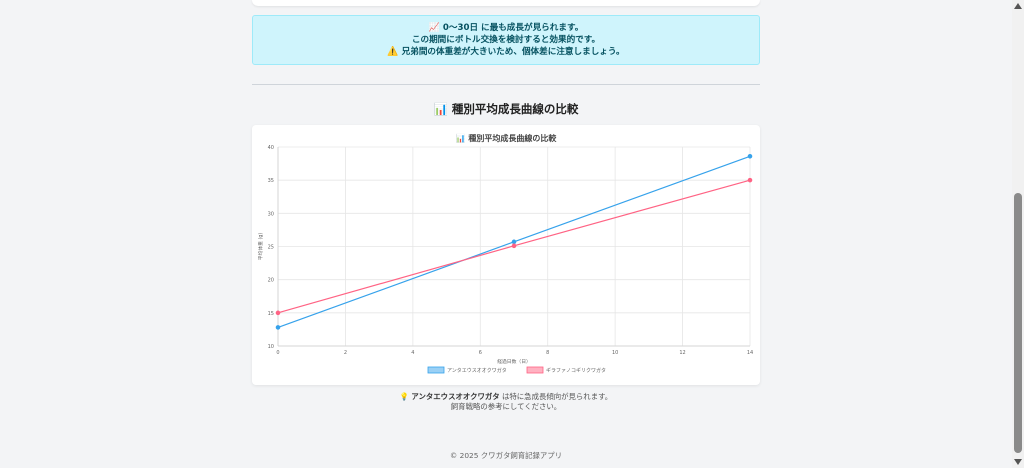  I want to click on info-line-3: ⚠️ 兄弟間の体重差が大きいため、個体差に注意しましょう。, so click(506, 52).